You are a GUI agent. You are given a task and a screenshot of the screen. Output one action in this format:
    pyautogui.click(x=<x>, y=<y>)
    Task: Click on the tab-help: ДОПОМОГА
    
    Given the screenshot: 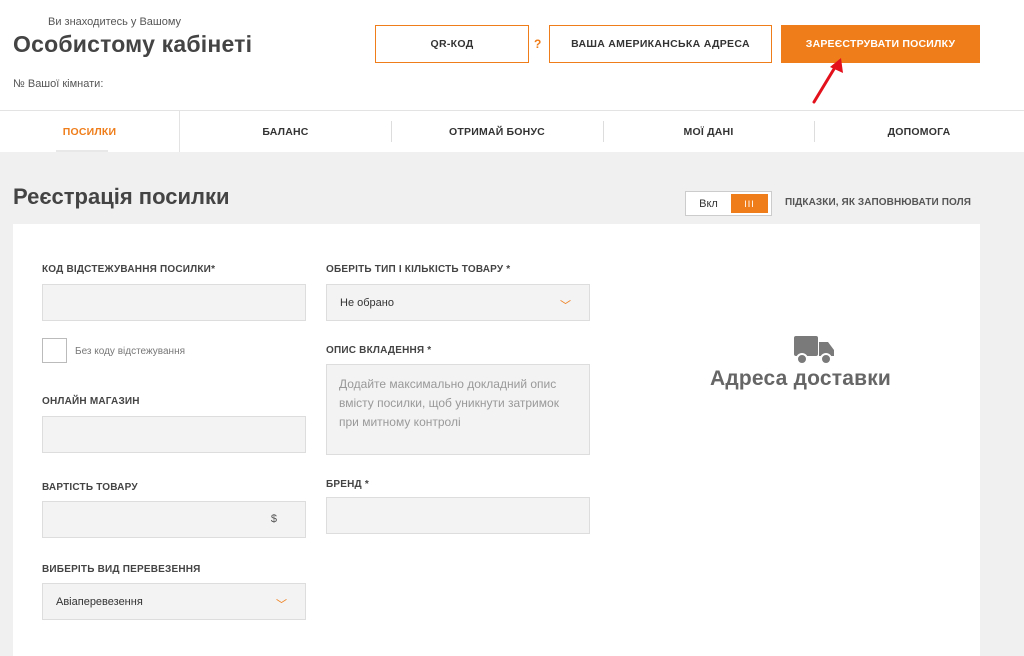 What is the action you would take?
    pyautogui.click(x=919, y=131)
    